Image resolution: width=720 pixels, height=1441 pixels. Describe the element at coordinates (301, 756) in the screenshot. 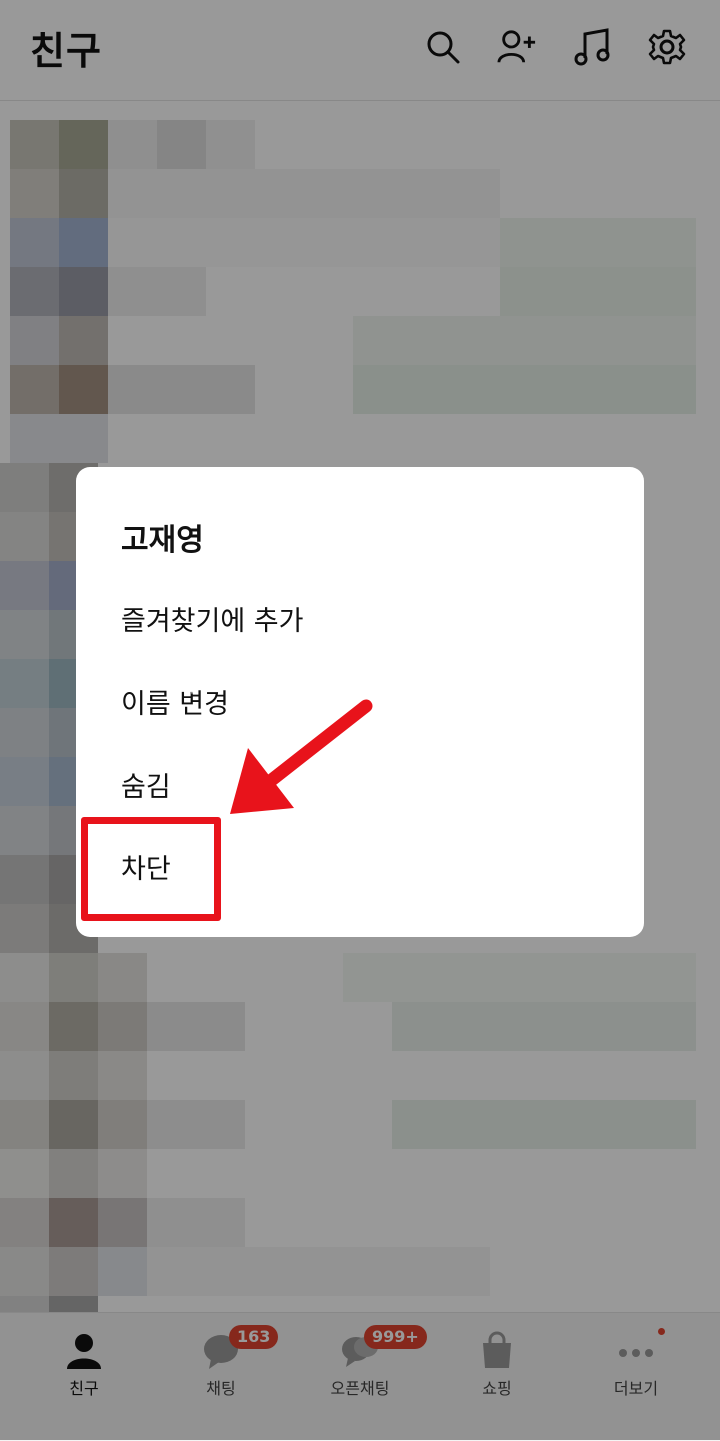

I see `red-arrow-icon` at that location.